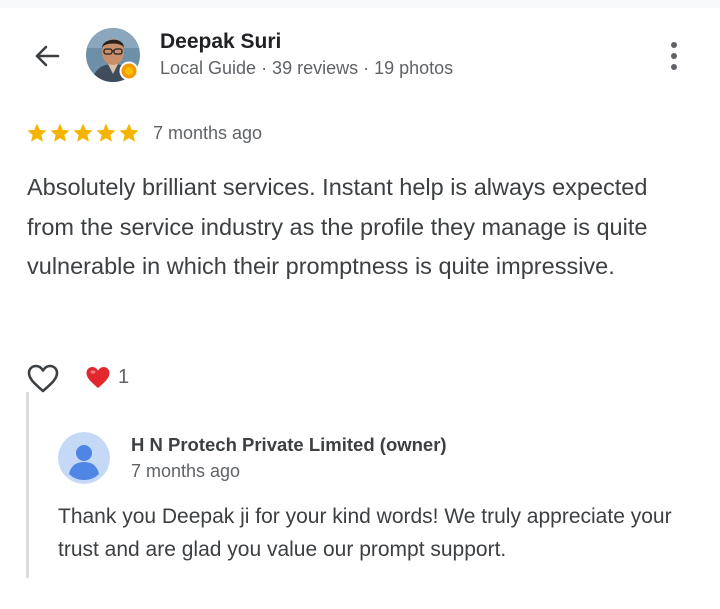 This screenshot has width=720, height=609. I want to click on red-heart-icon, so click(98, 377).